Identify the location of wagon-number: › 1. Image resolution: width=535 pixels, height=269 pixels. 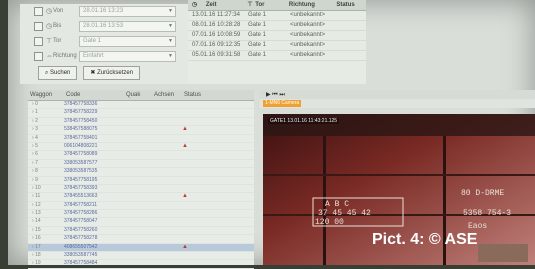
(35, 112).